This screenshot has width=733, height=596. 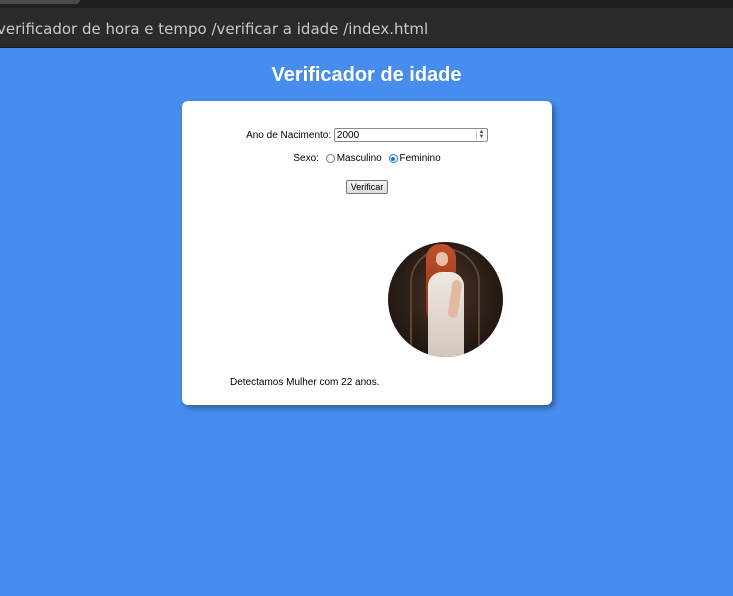 What do you see at coordinates (289, 135) in the screenshot?
I see `birth-year-label: Ano de Nacimento:` at bounding box center [289, 135].